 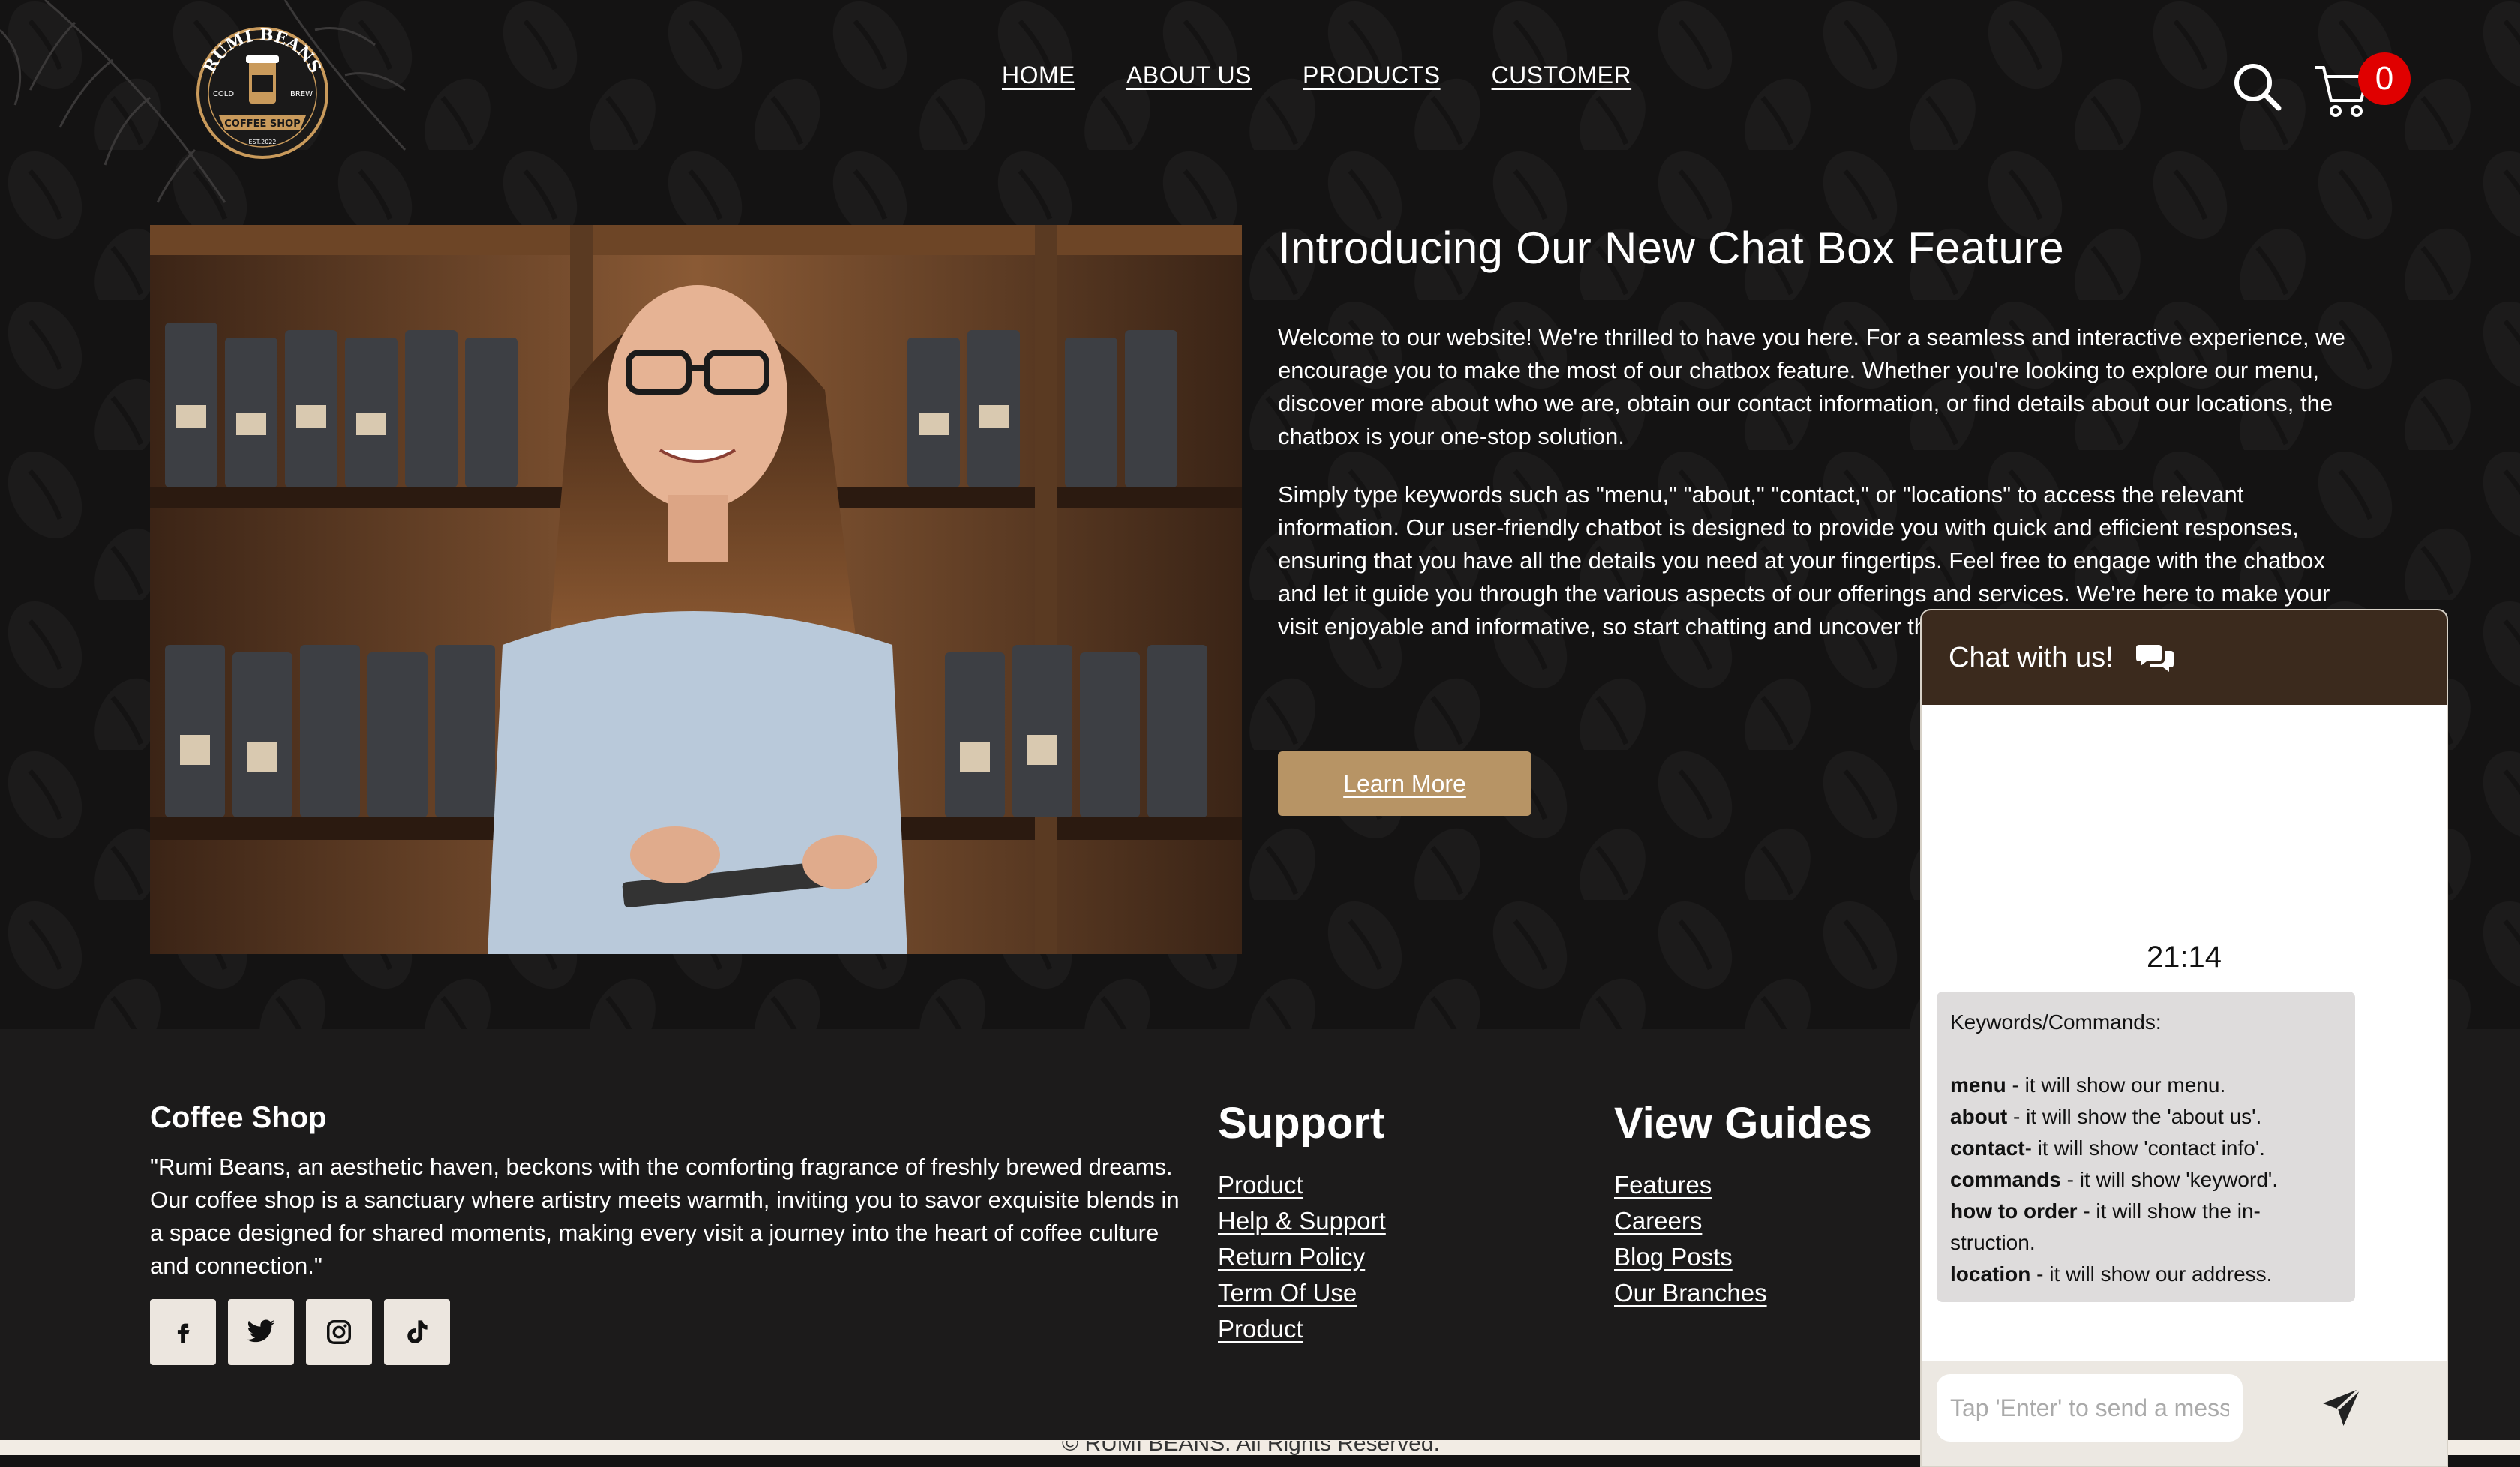 I want to click on command-desc: - it will show the 'about us'., so click(x=2134, y=1116).